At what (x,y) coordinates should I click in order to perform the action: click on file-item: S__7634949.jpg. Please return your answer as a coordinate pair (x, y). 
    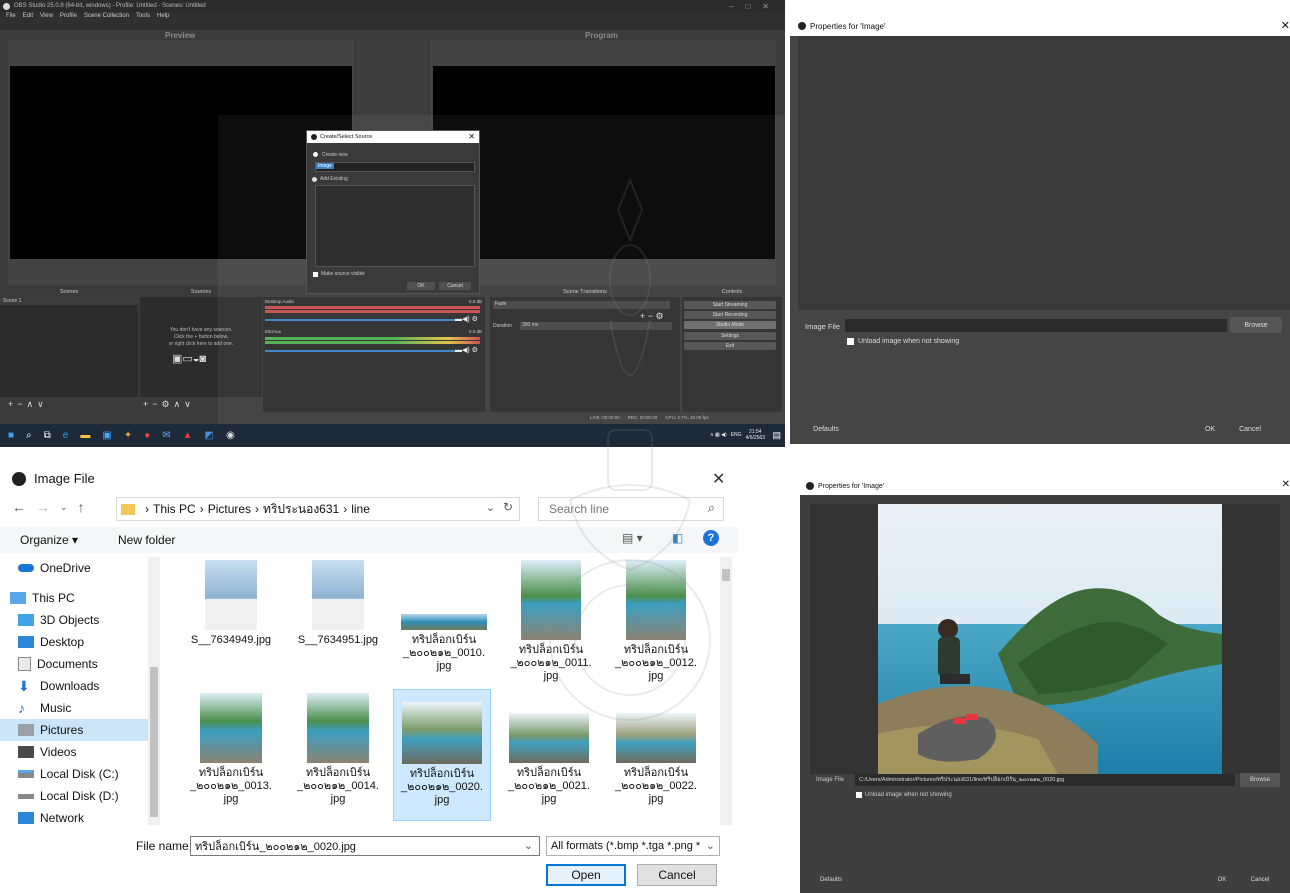
    Looking at the image, I should click on (231, 603).